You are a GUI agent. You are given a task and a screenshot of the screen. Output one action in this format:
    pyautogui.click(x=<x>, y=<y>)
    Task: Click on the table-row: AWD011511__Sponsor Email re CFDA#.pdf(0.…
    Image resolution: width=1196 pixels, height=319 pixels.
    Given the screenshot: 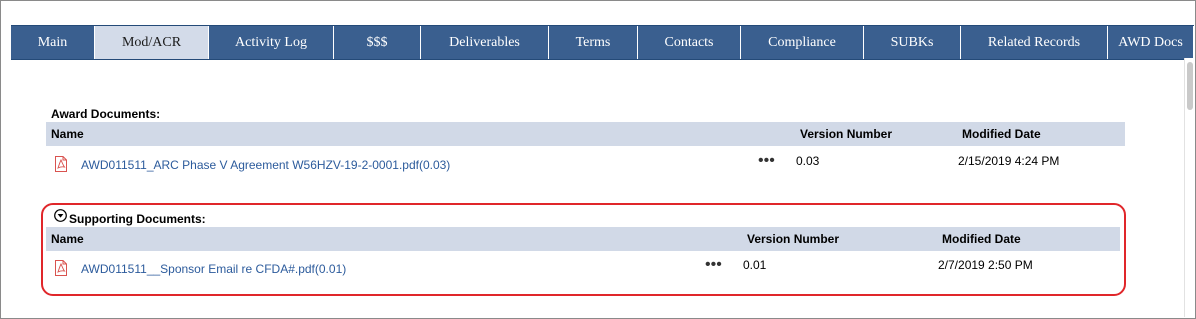 What is the action you would take?
    pyautogui.click(x=583, y=264)
    